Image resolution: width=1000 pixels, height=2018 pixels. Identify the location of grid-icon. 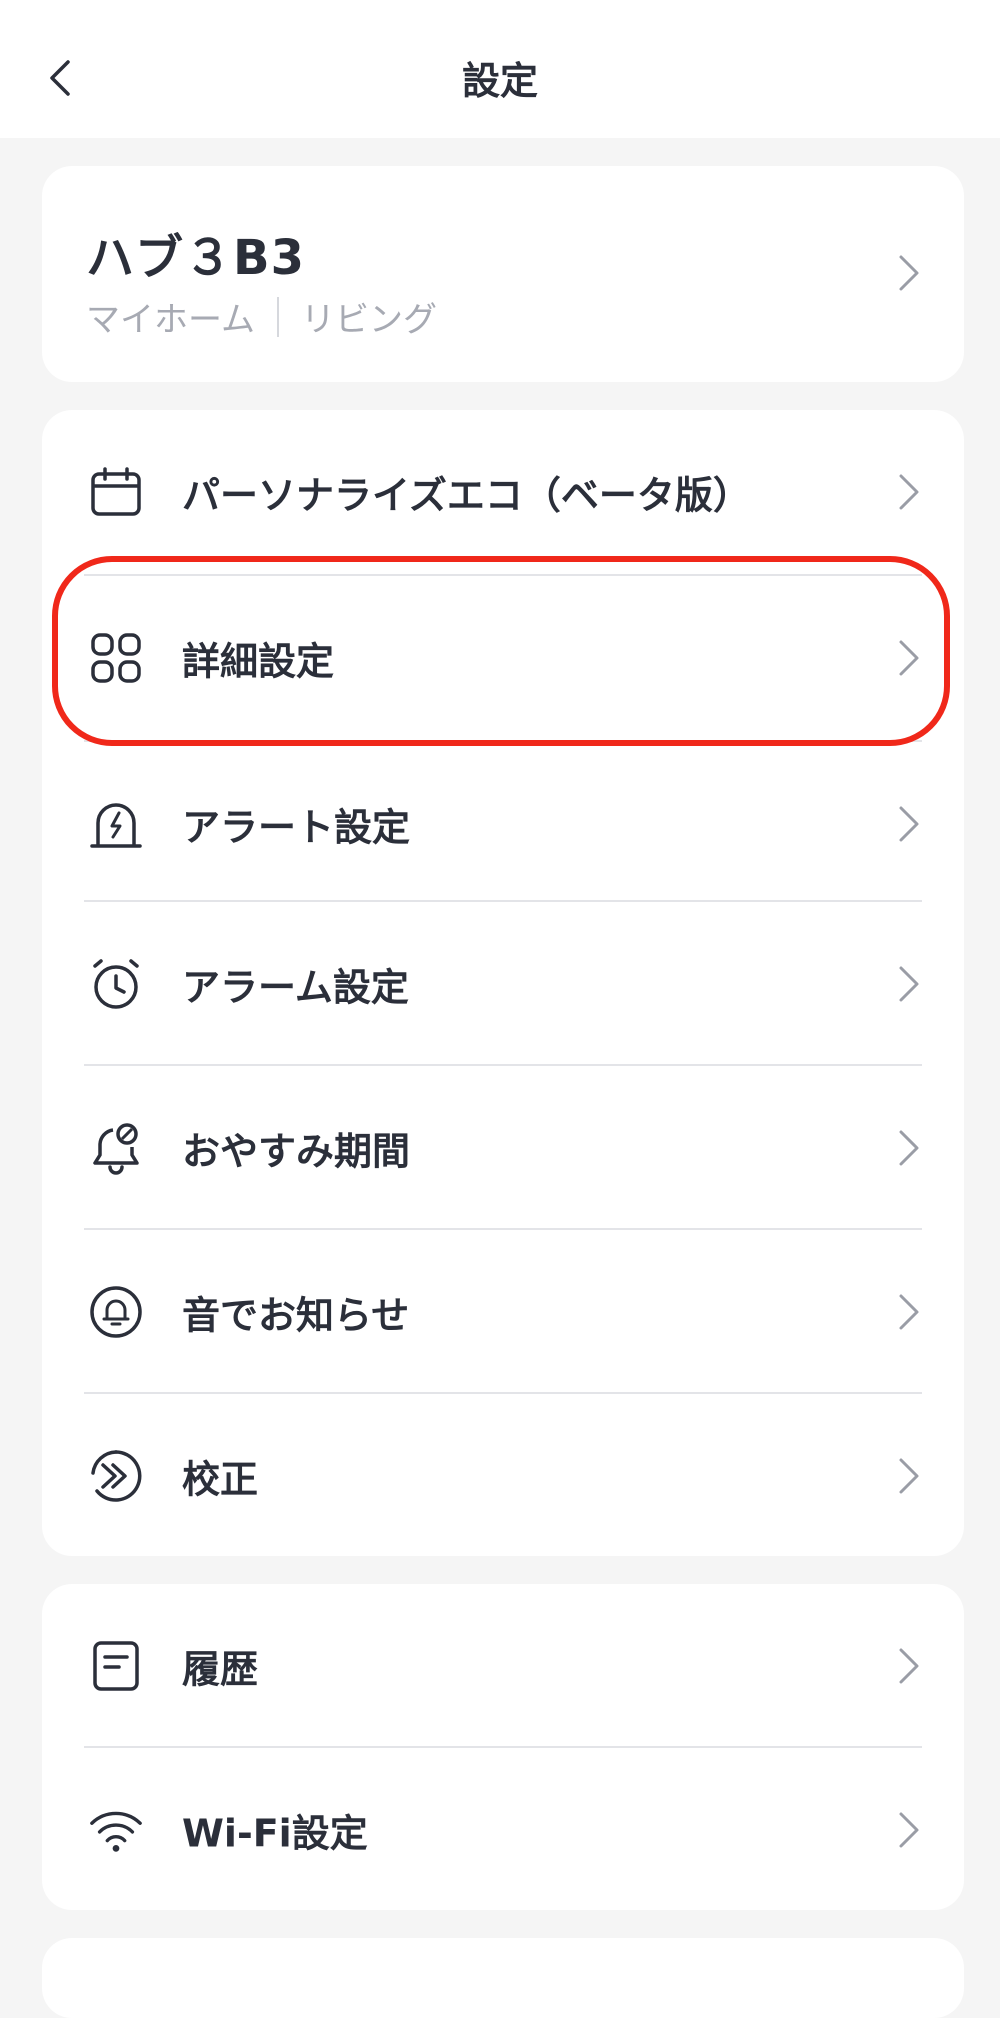
(116, 658).